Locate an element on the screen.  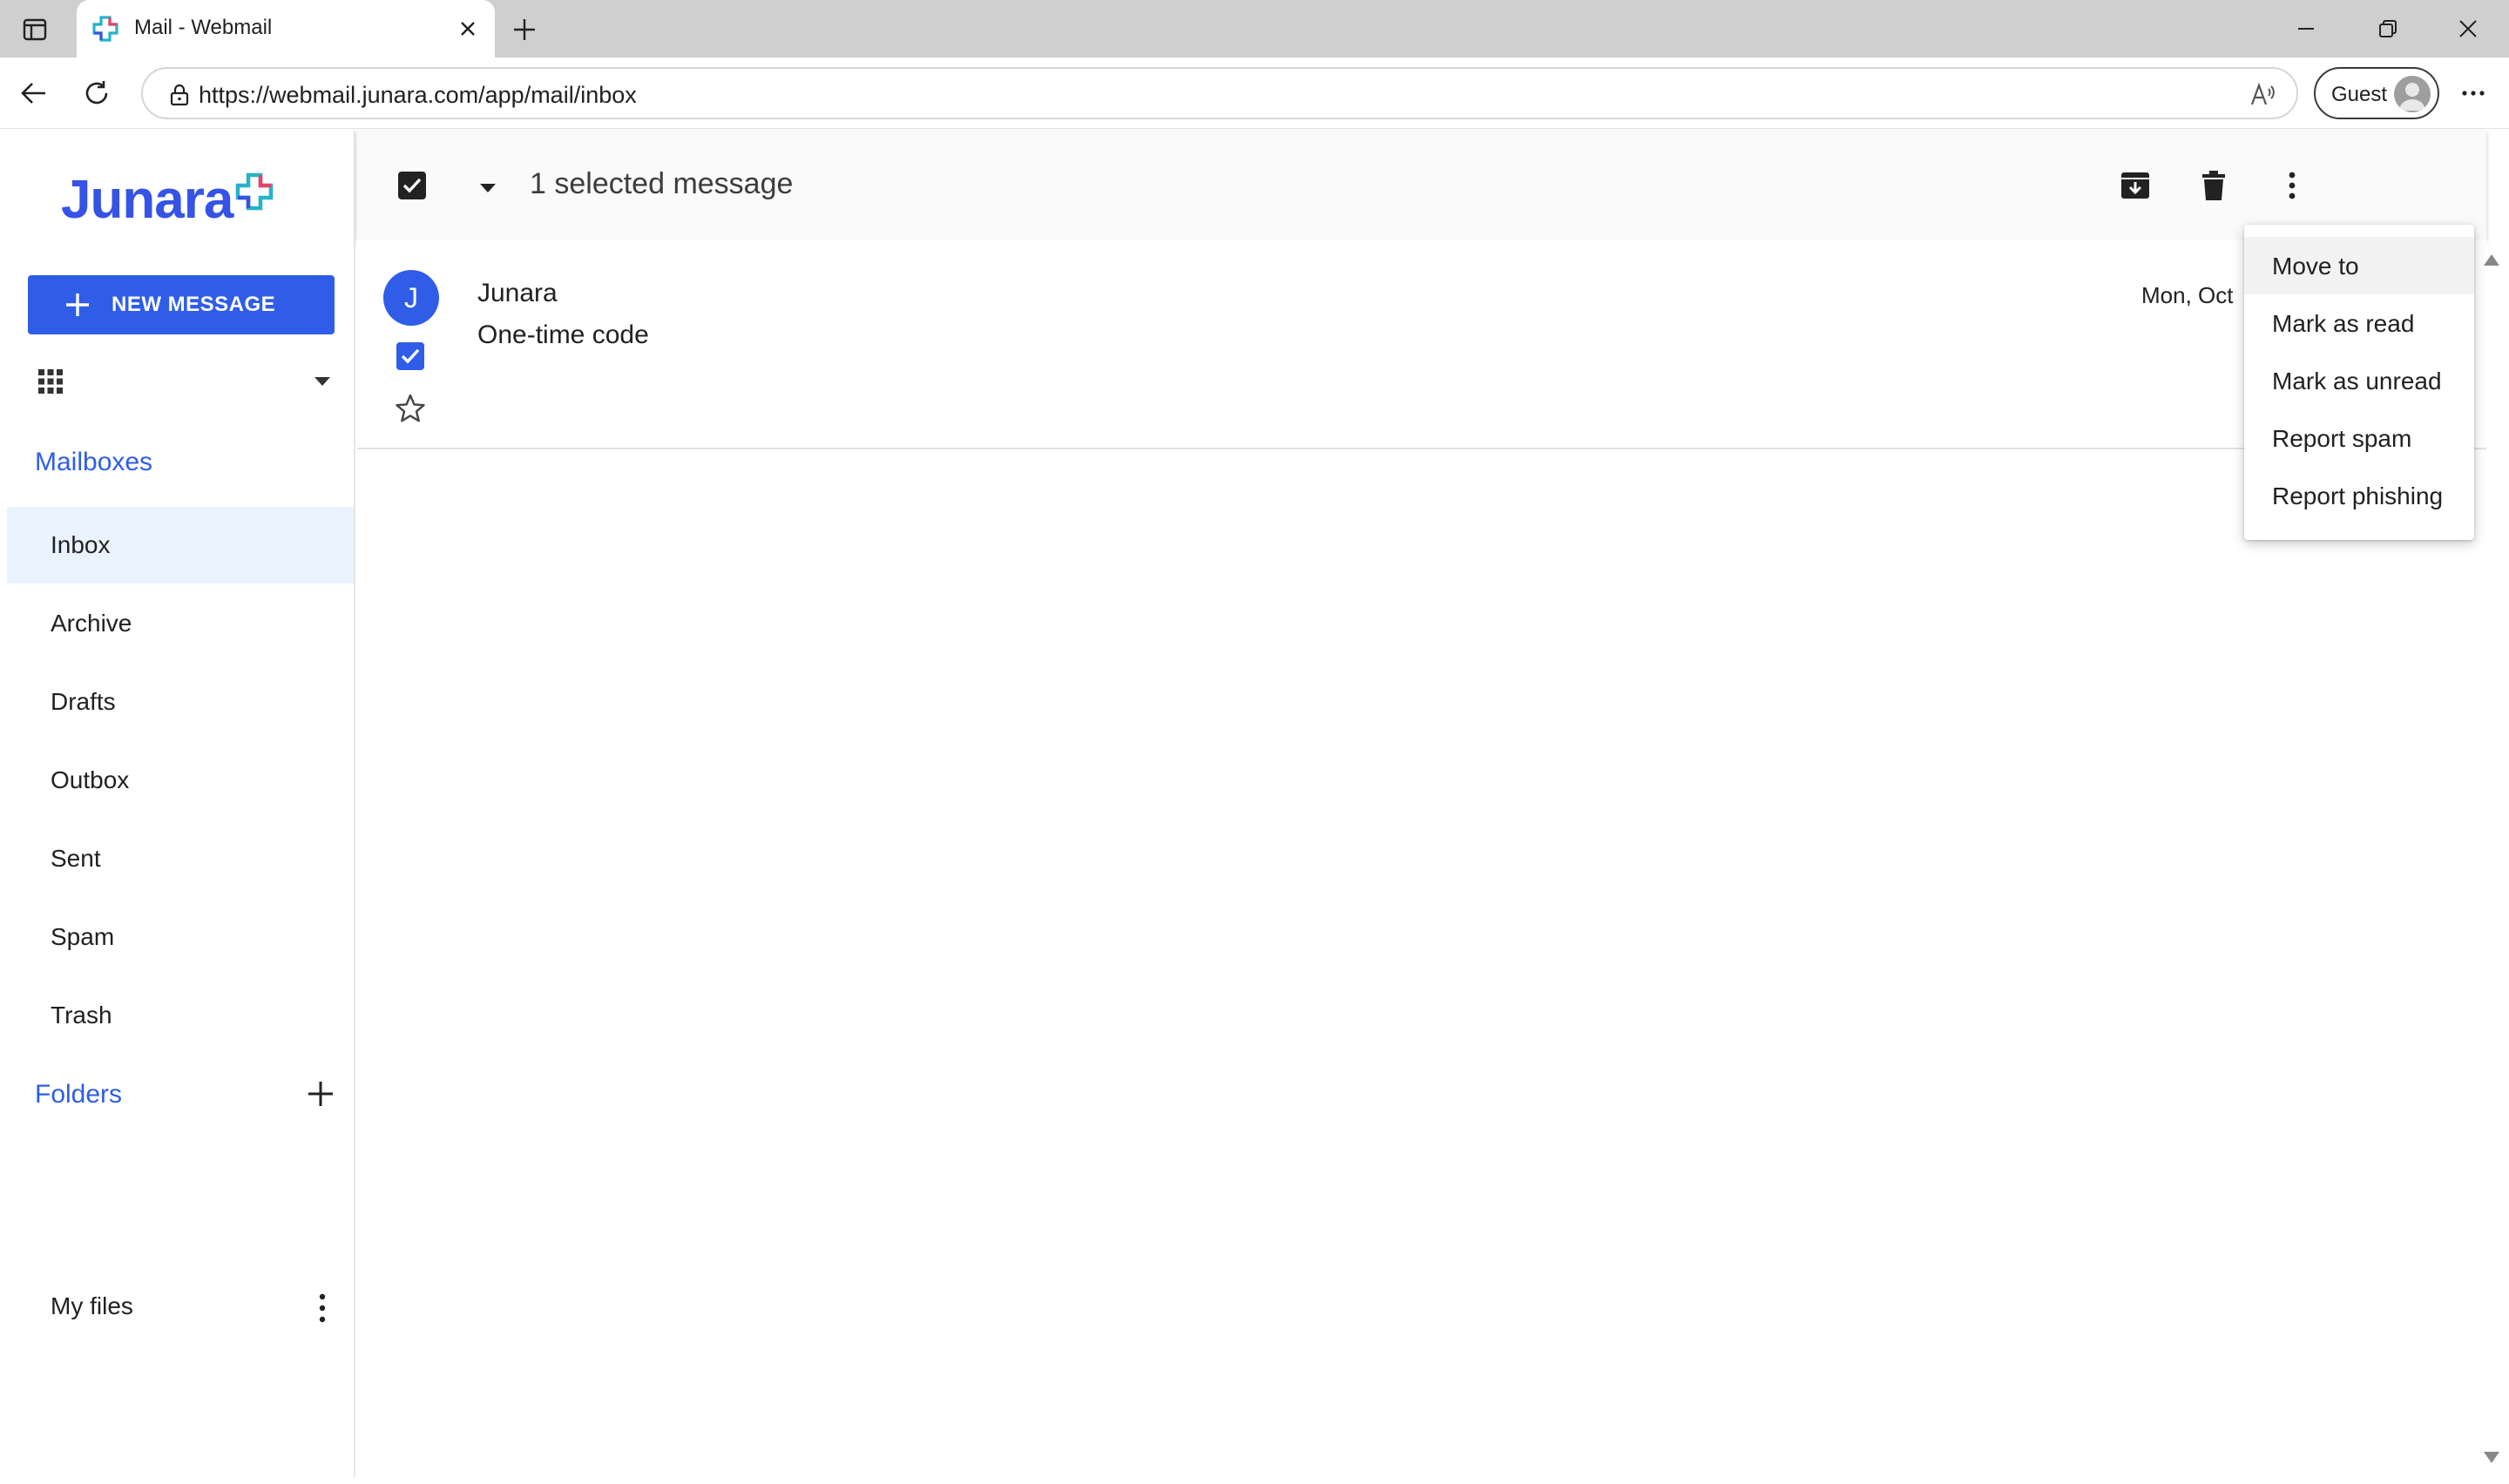
menu-item-report-spam: Report spam is located at coordinates (2359, 438).